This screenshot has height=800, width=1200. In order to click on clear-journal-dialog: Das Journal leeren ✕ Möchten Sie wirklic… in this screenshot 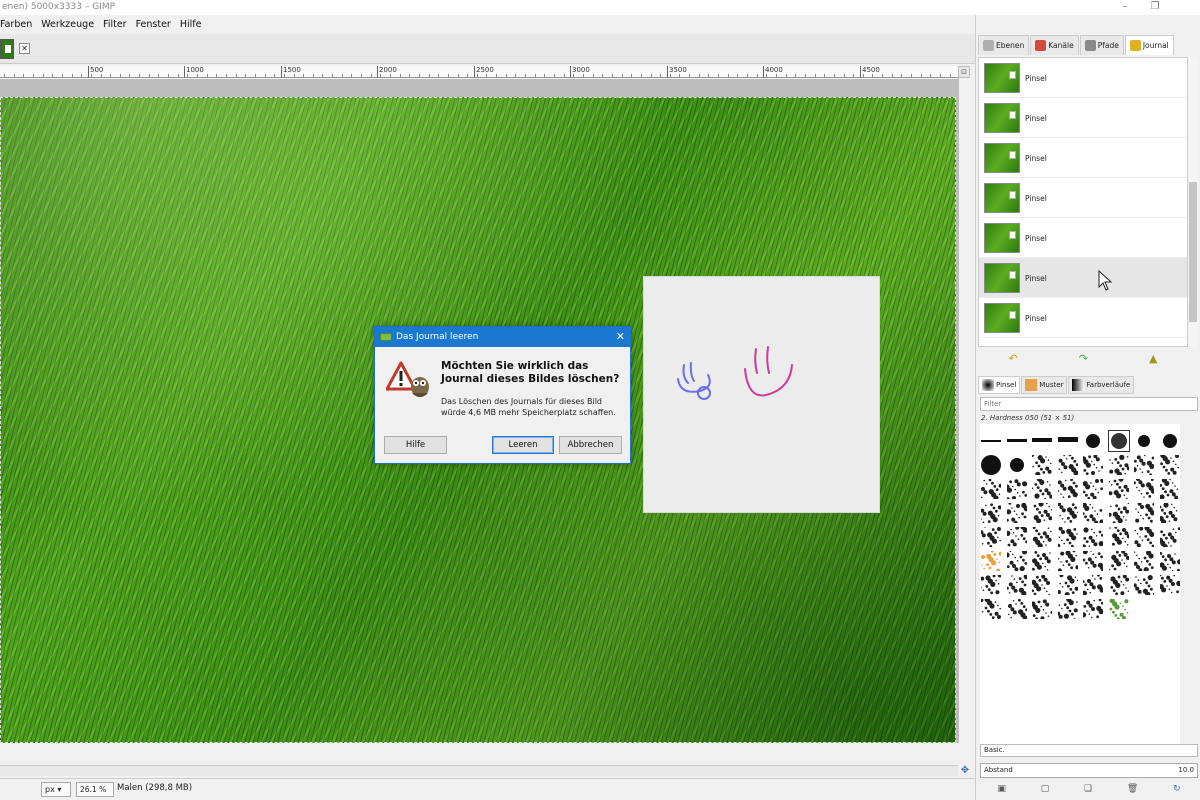, I will do `click(502, 395)`.